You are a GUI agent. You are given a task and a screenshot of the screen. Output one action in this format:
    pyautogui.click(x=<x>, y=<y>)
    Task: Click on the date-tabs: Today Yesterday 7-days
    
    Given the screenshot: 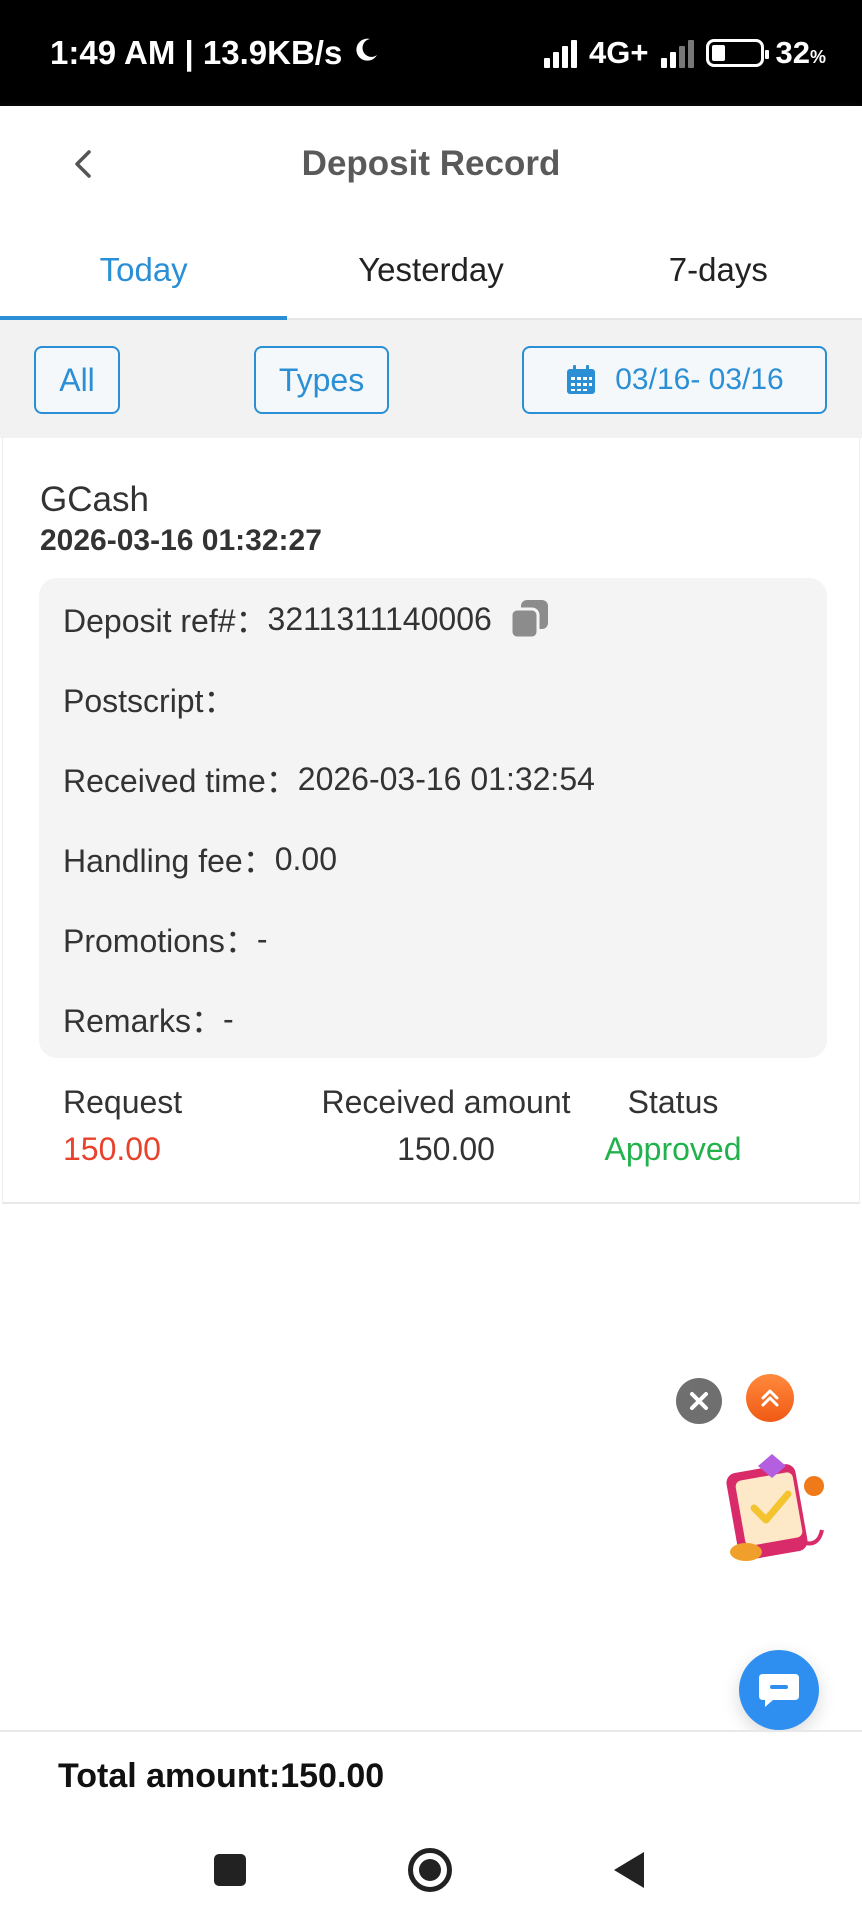 What is the action you would take?
    pyautogui.click(x=431, y=271)
    